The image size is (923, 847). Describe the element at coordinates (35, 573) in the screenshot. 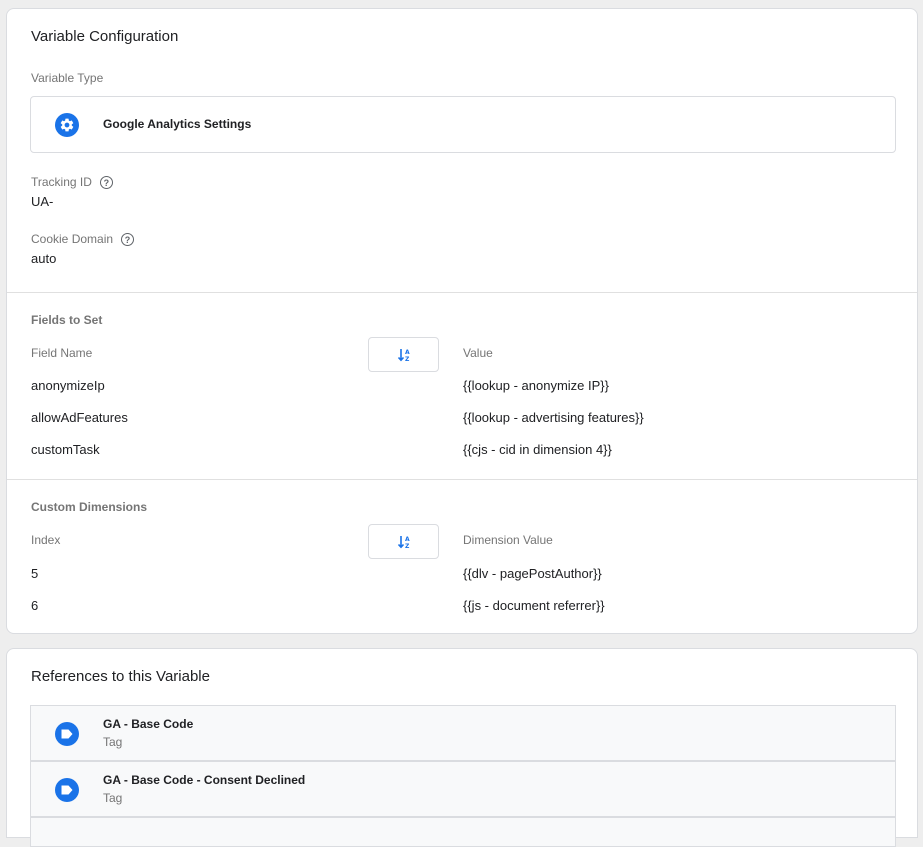

I see `dimension-index-cell: 5` at that location.